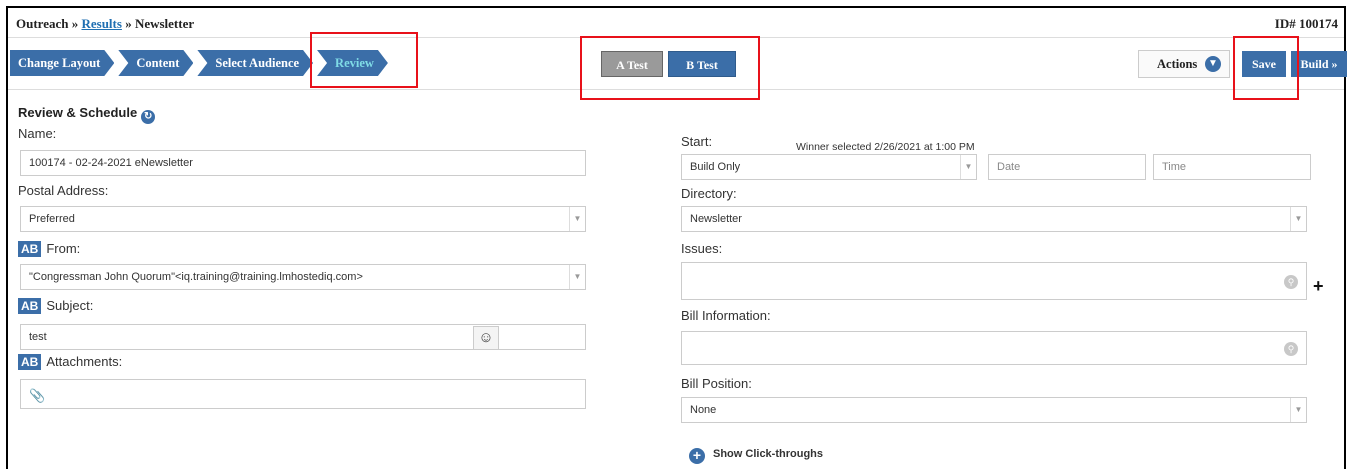  I want to click on a-test-button: A Test, so click(632, 64).